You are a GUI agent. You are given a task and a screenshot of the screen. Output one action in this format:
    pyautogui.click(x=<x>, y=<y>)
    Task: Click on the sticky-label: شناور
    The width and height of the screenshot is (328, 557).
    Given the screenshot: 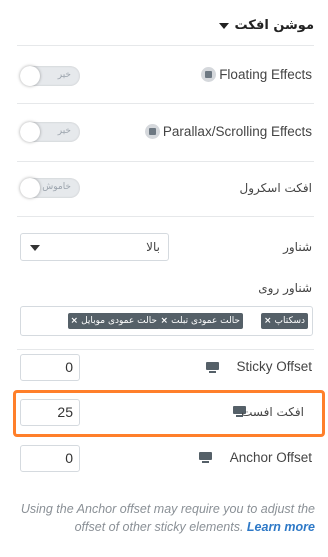 What is the action you would take?
    pyautogui.click(x=297, y=247)
    